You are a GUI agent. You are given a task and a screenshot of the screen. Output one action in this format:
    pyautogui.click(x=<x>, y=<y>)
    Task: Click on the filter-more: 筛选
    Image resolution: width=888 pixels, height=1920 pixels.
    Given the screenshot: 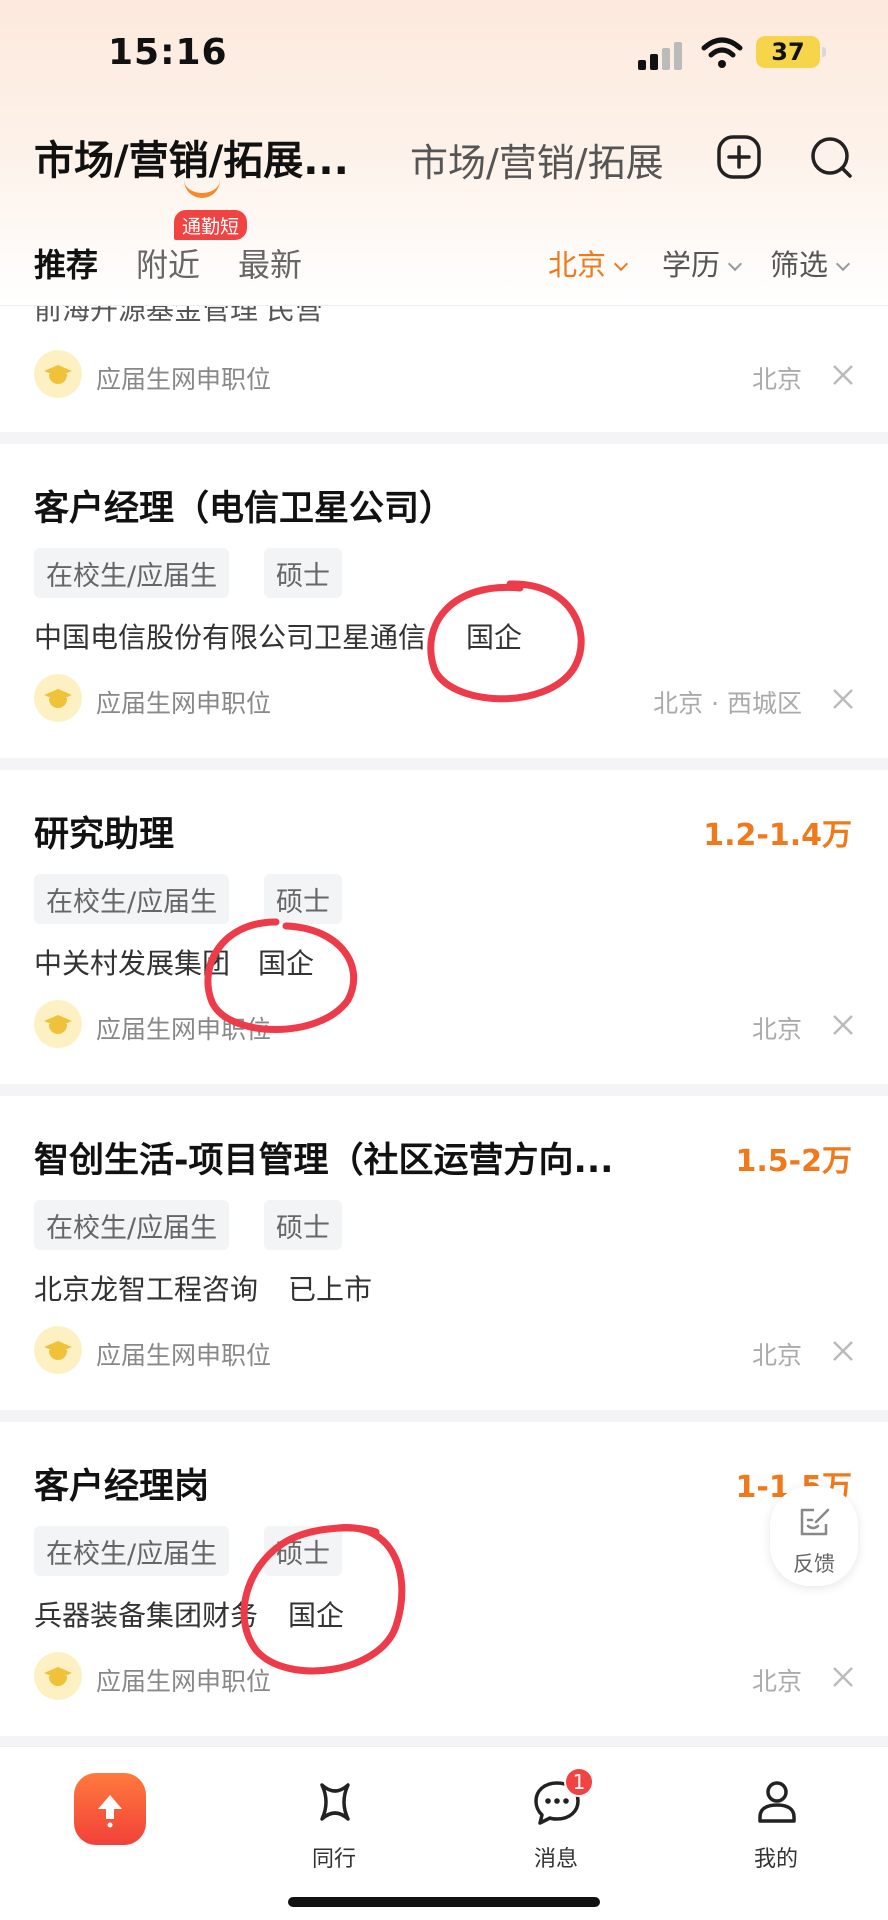 What is the action you would take?
    pyautogui.click(x=810, y=263)
    